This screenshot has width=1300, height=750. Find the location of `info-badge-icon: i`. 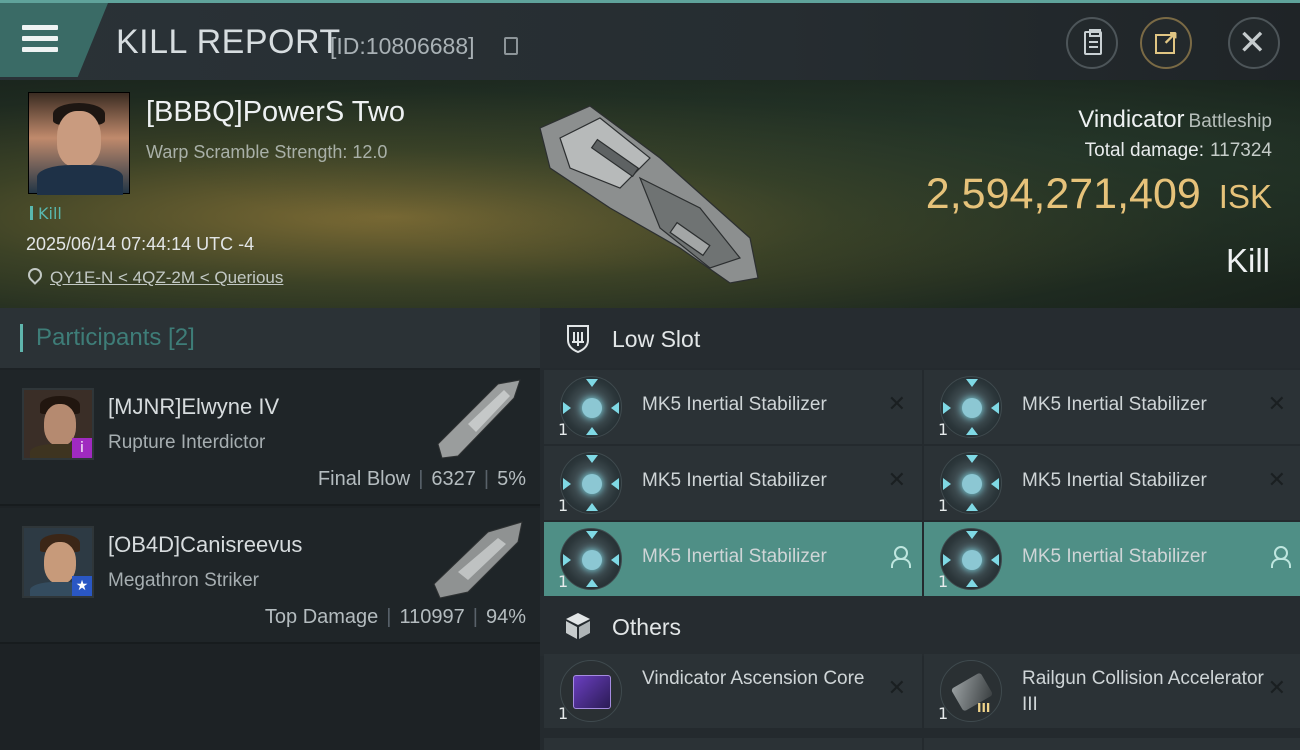

info-badge-icon: i is located at coordinates (82, 448).